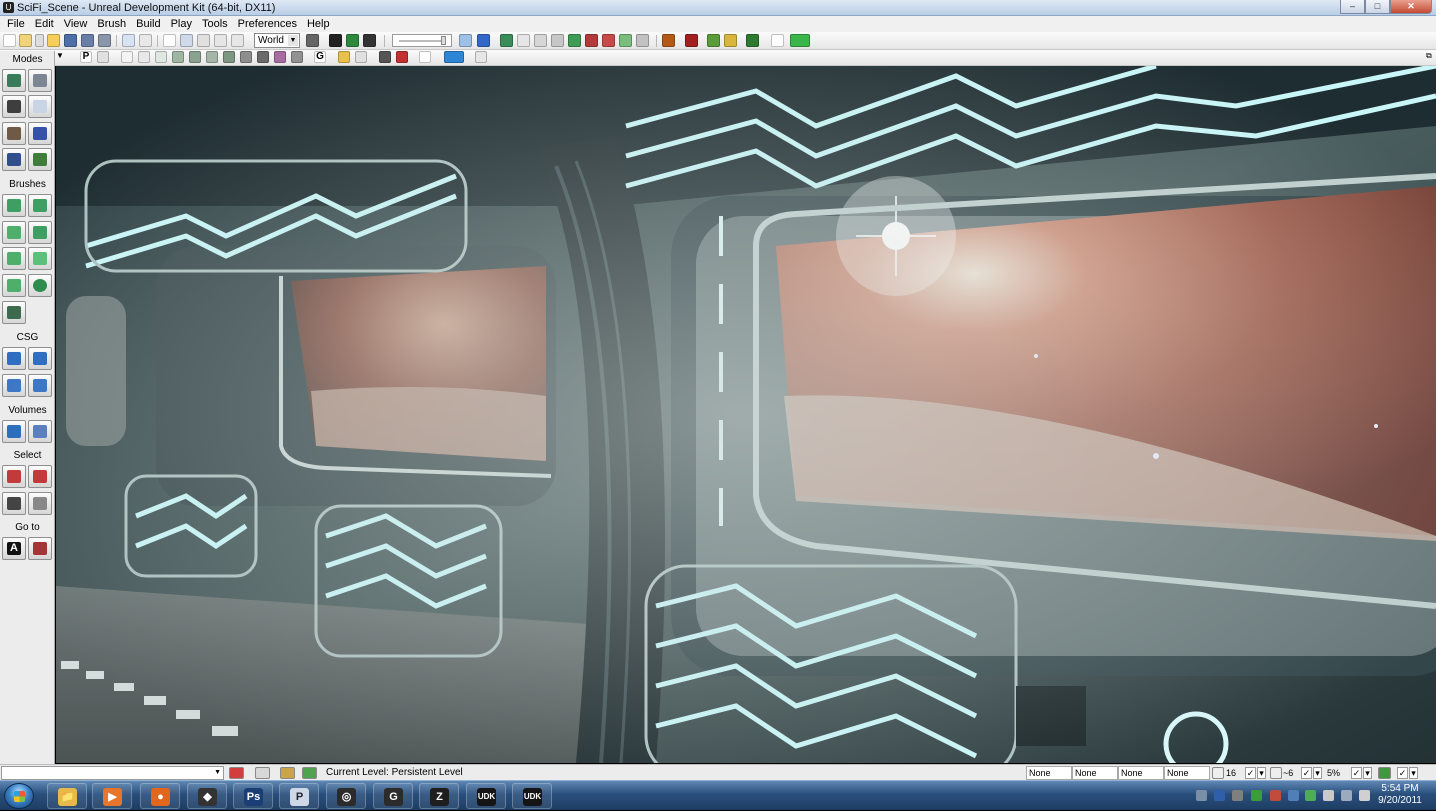  Describe the element at coordinates (668, 40) in the screenshot. I see `build-geometry-icon` at that location.